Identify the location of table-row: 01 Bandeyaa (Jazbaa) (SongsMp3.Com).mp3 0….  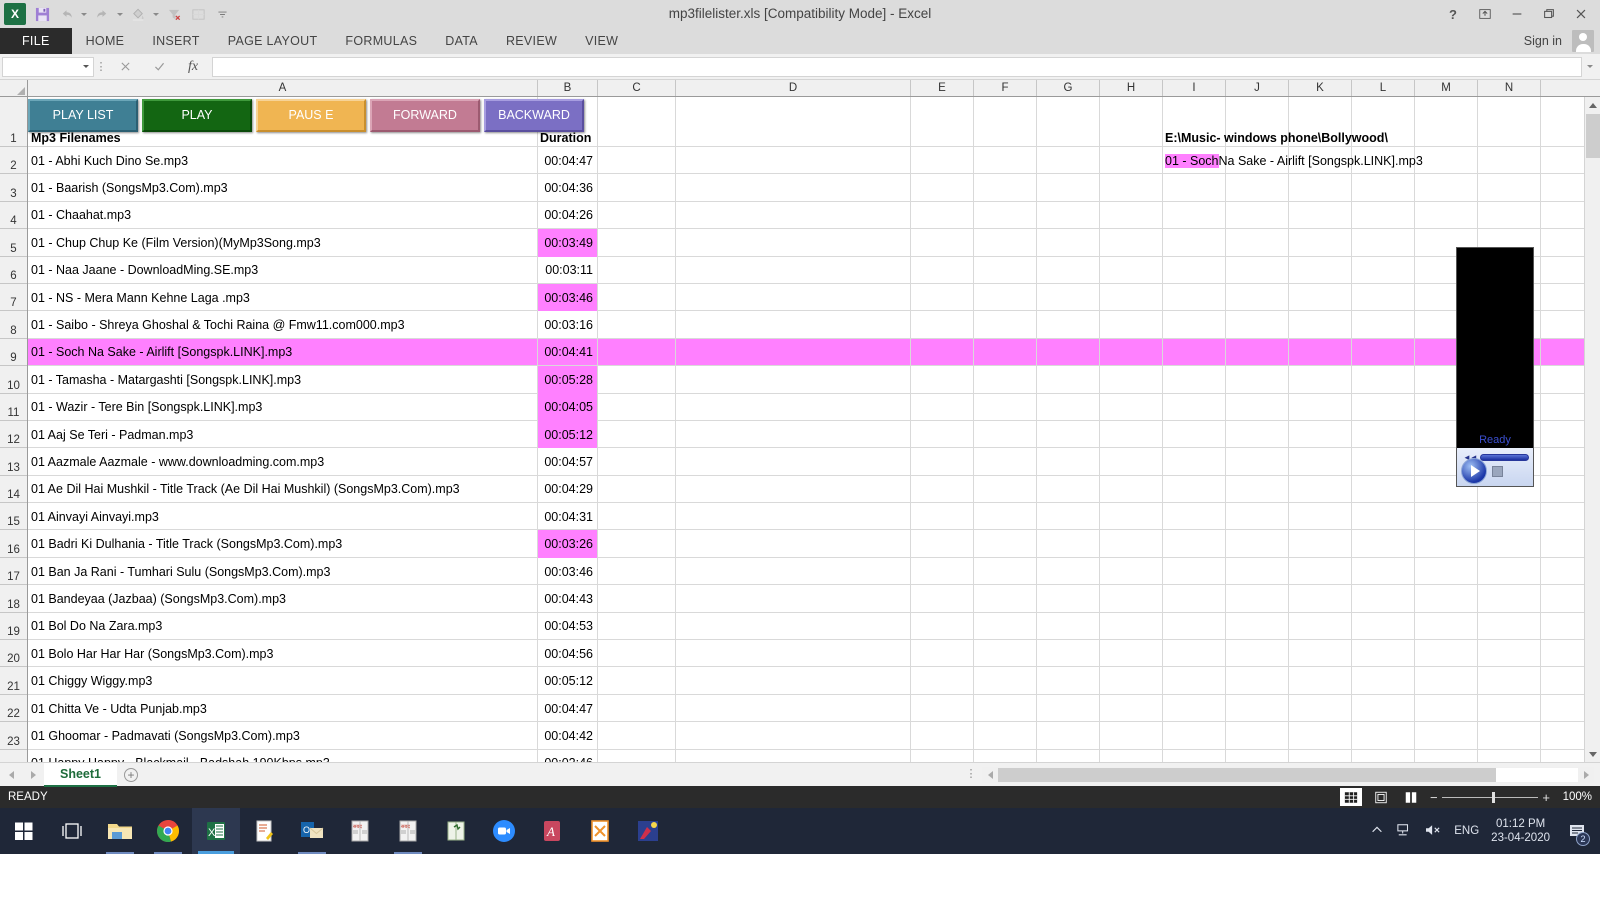
(814, 599).